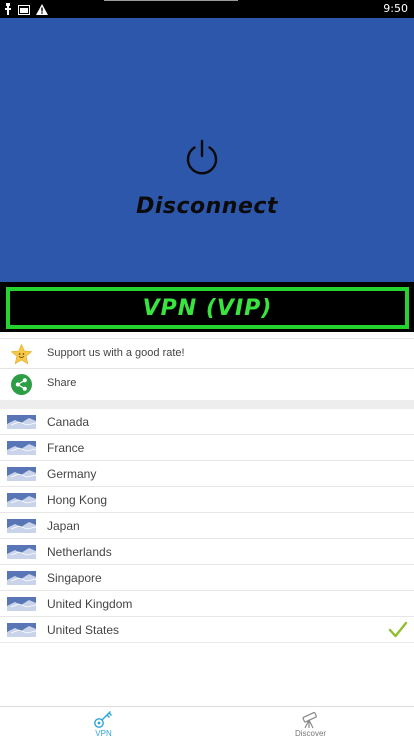  What do you see at coordinates (207, 552) in the screenshot?
I see `server-row-netherlands: Netherlands` at bounding box center [207, 552].